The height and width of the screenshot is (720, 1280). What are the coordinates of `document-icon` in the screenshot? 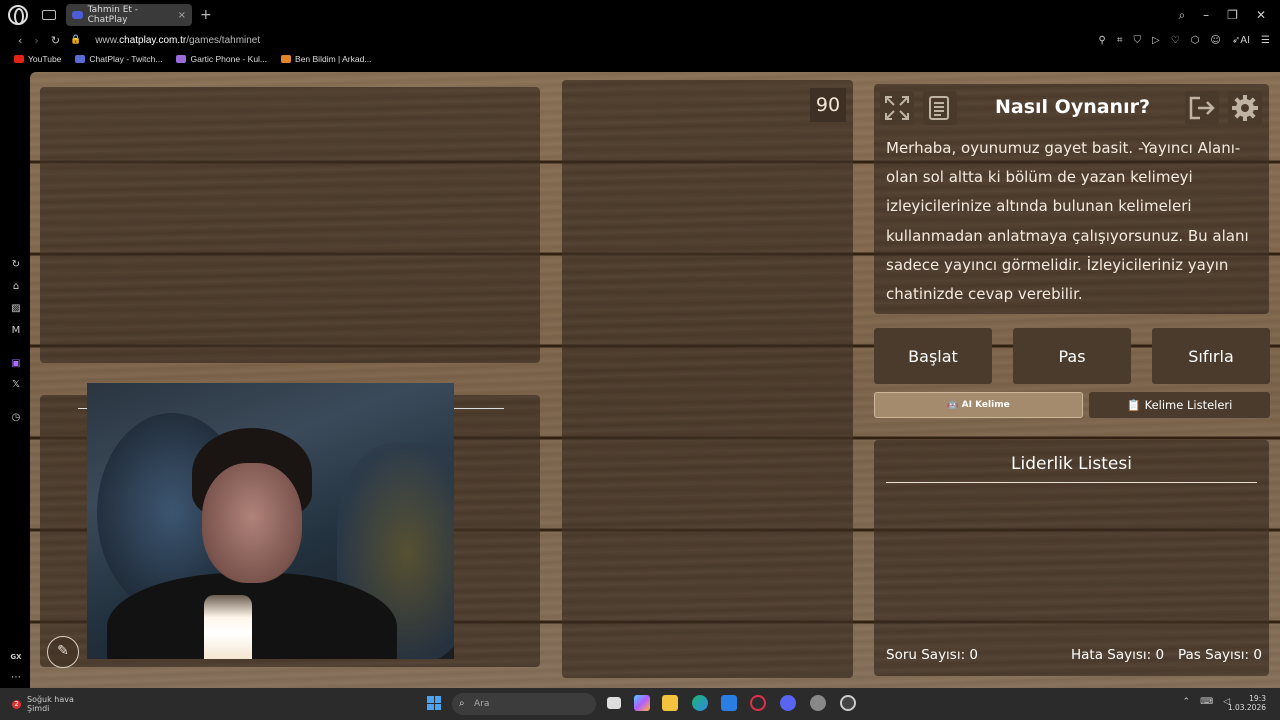 It's located at (939, 108).